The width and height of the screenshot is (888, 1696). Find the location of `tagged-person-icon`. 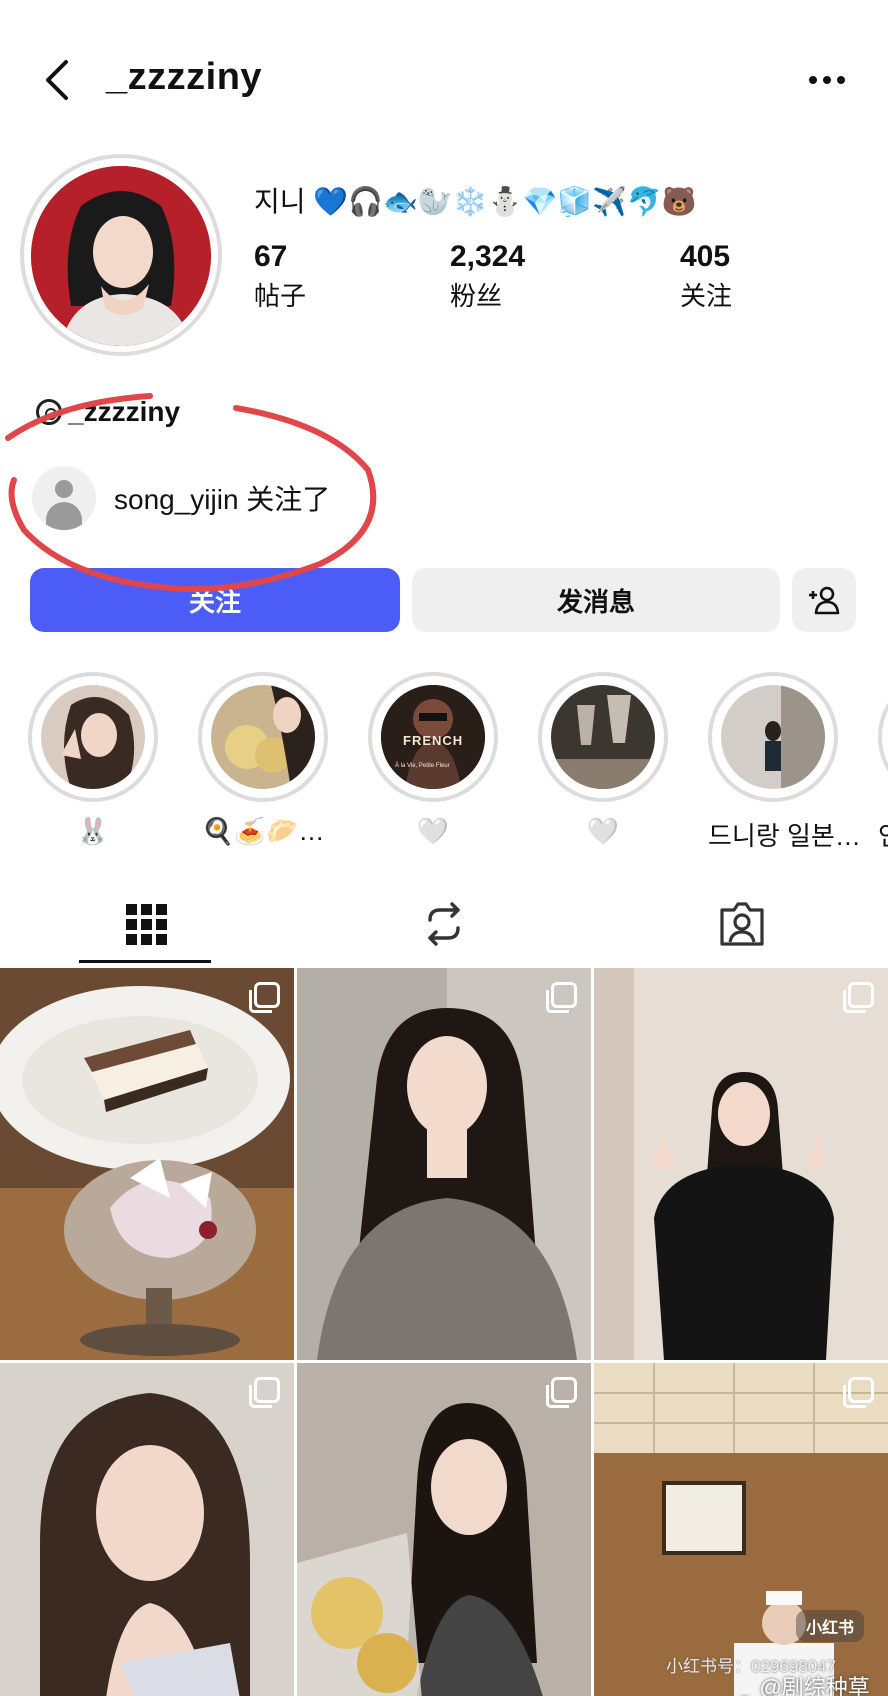

tagged-person-icon is located at coordinates (742, 924).